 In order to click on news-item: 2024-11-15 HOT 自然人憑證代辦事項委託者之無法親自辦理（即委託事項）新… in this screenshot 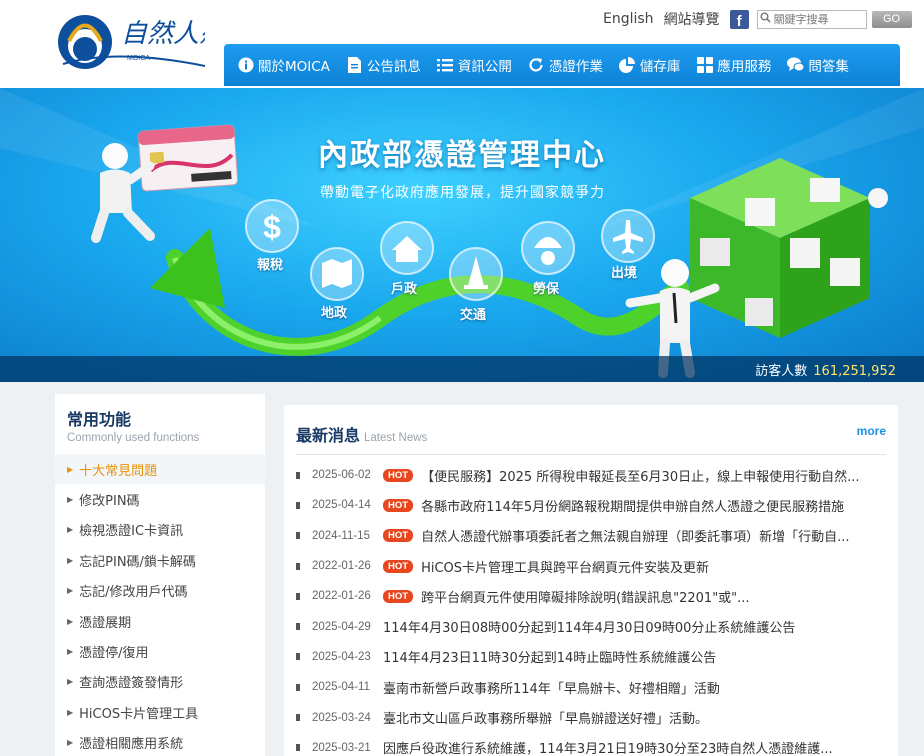, I will do `click(591, 536)`.